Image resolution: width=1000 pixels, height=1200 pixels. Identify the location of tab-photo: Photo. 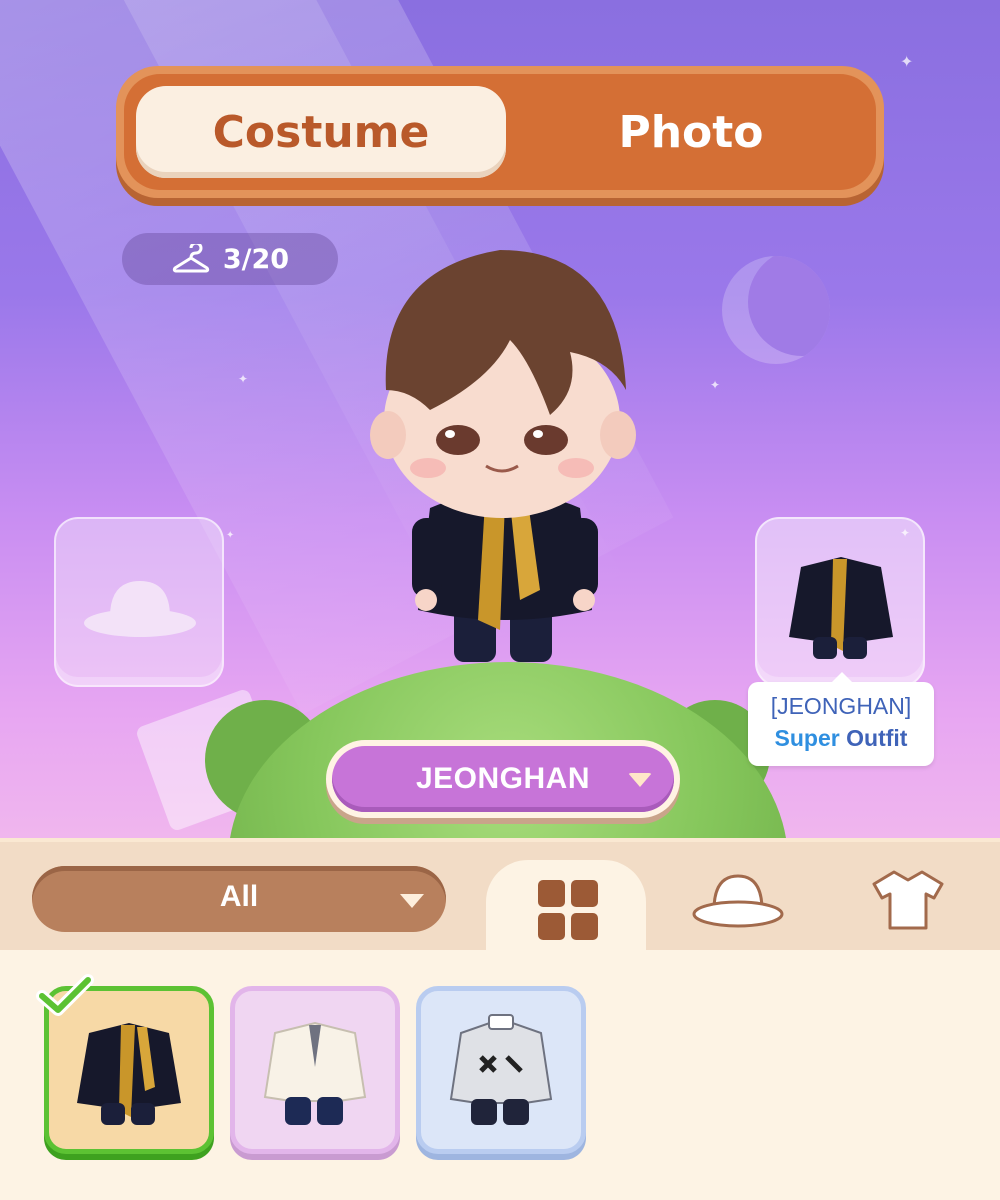
(691, 132).